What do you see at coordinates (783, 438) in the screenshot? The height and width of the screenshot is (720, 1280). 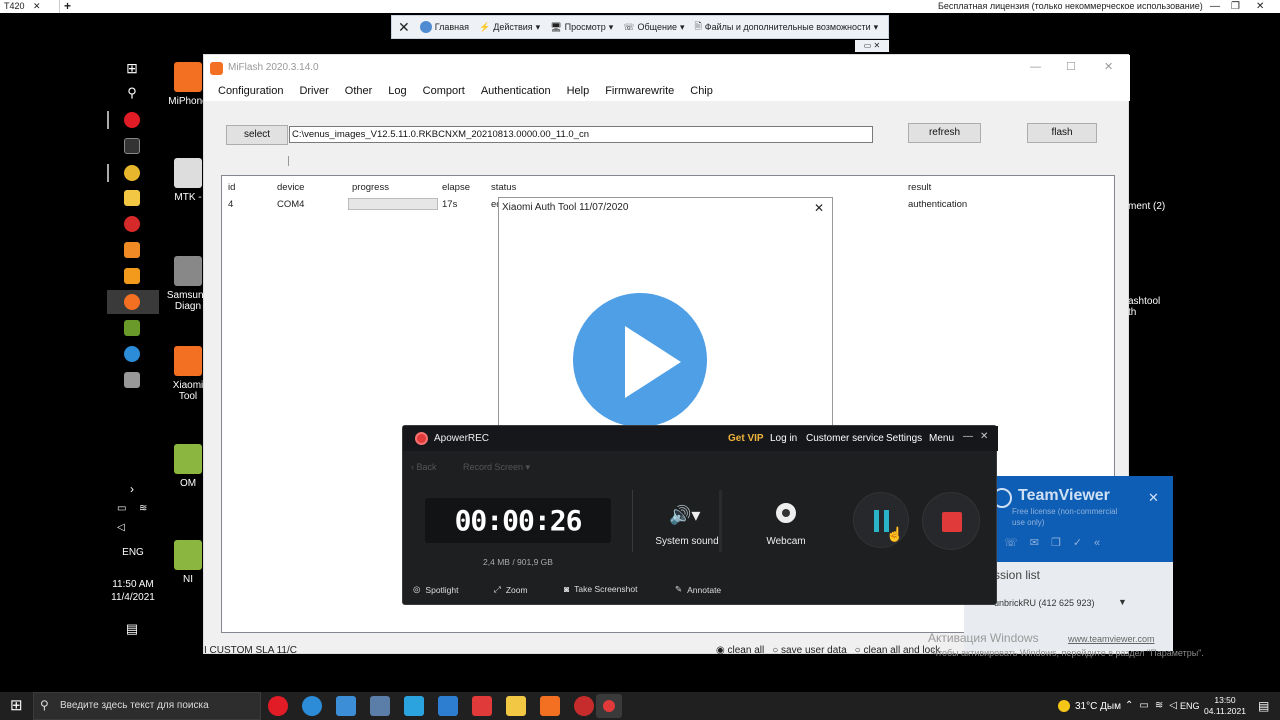 I see `login-link: Log in` at bounding box center [783, 438].